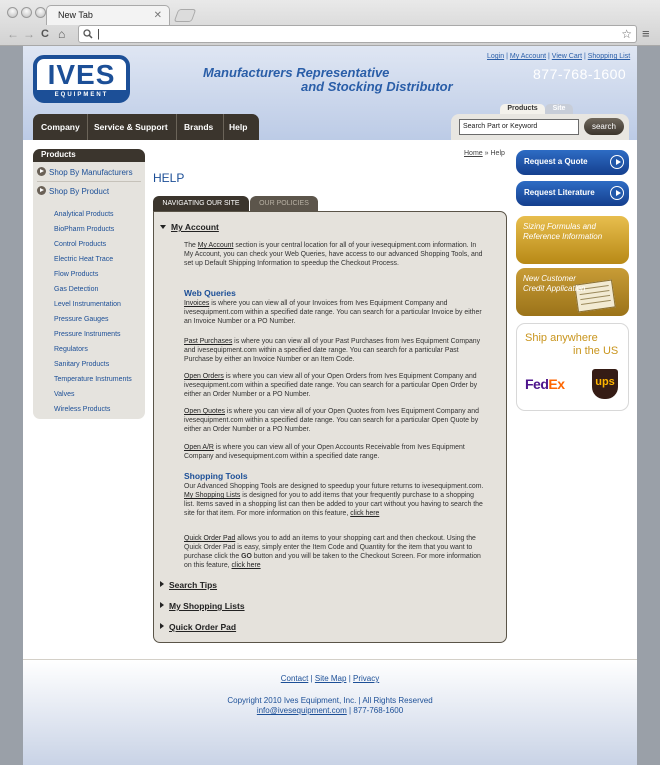 The image size is (660, 765). What do you see at coordinates (604, 126) in the screenshot?
I see `search-button: search` at bounding box center [604, 126].